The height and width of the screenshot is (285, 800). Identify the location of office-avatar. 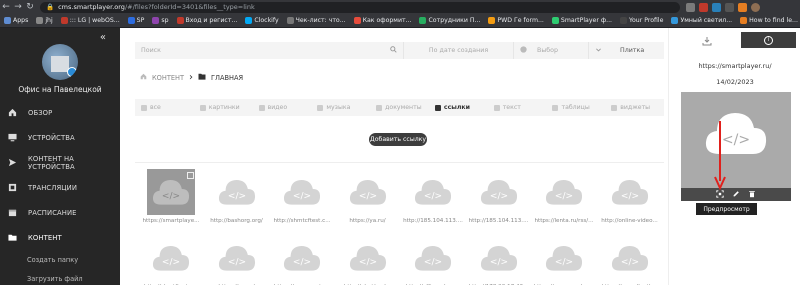
(60, 62).